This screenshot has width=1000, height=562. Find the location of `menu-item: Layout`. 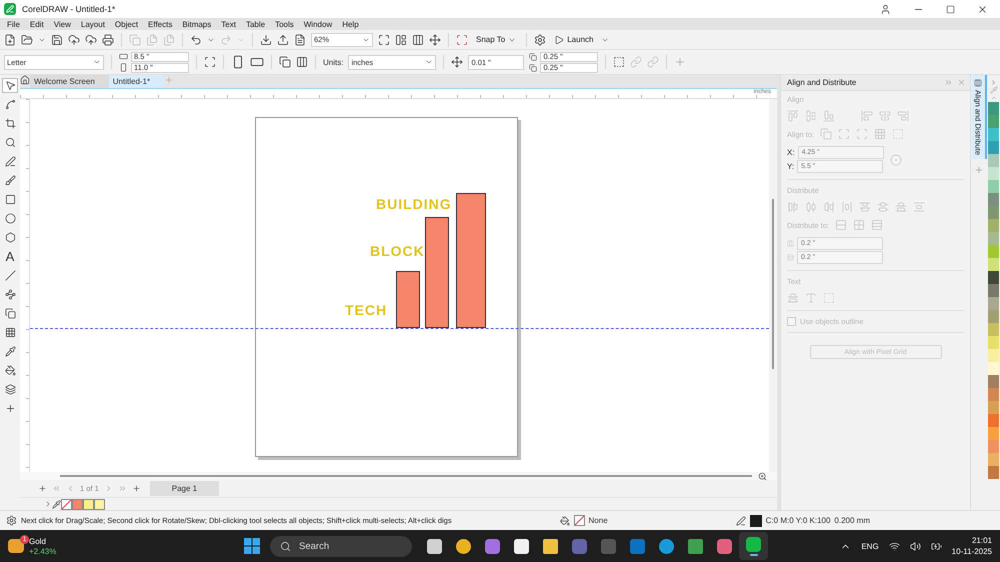

menu-item: Layout is located at coordinates (95, 24).